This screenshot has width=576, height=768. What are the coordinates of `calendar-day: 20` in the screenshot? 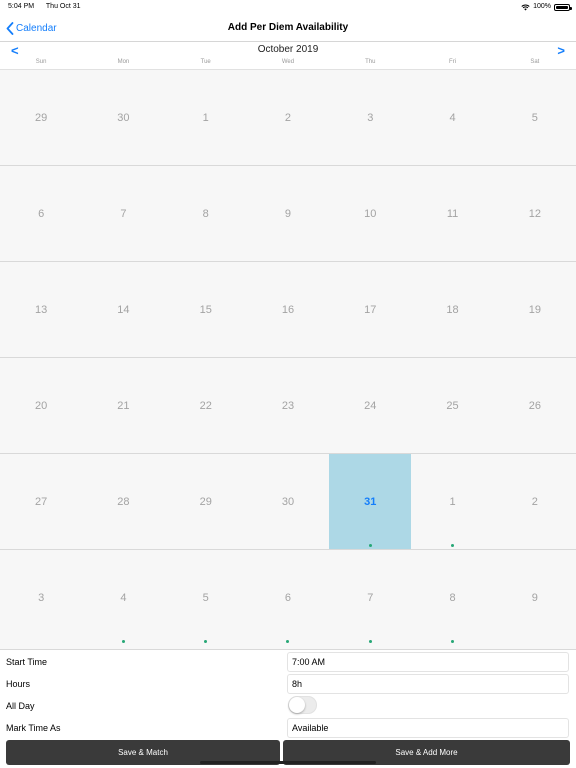 It's located at (41, 405).